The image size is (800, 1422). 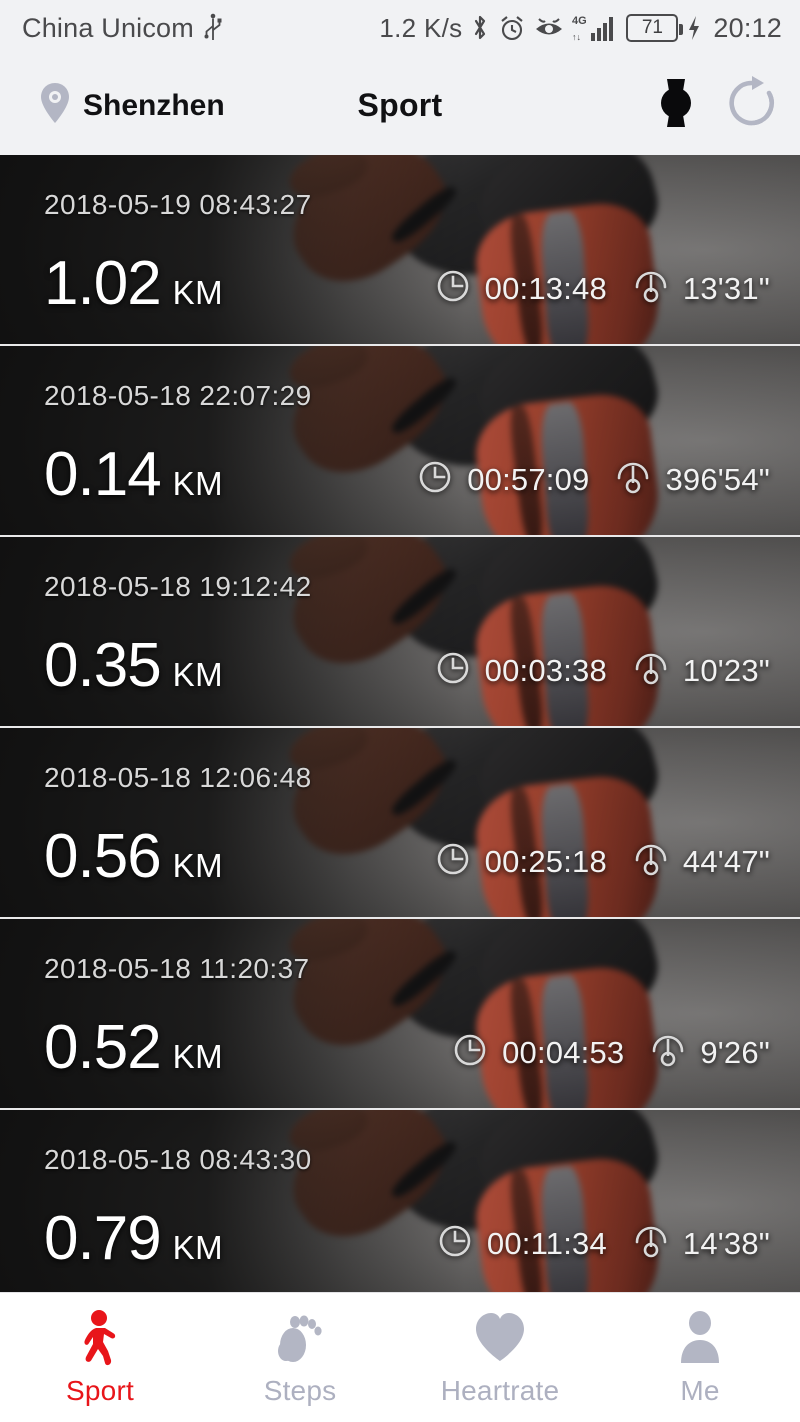 What do you see at coordinates (103, 857) in the screenshot?
I see `distance-value: 0.56` at bounding box center [103, 857].